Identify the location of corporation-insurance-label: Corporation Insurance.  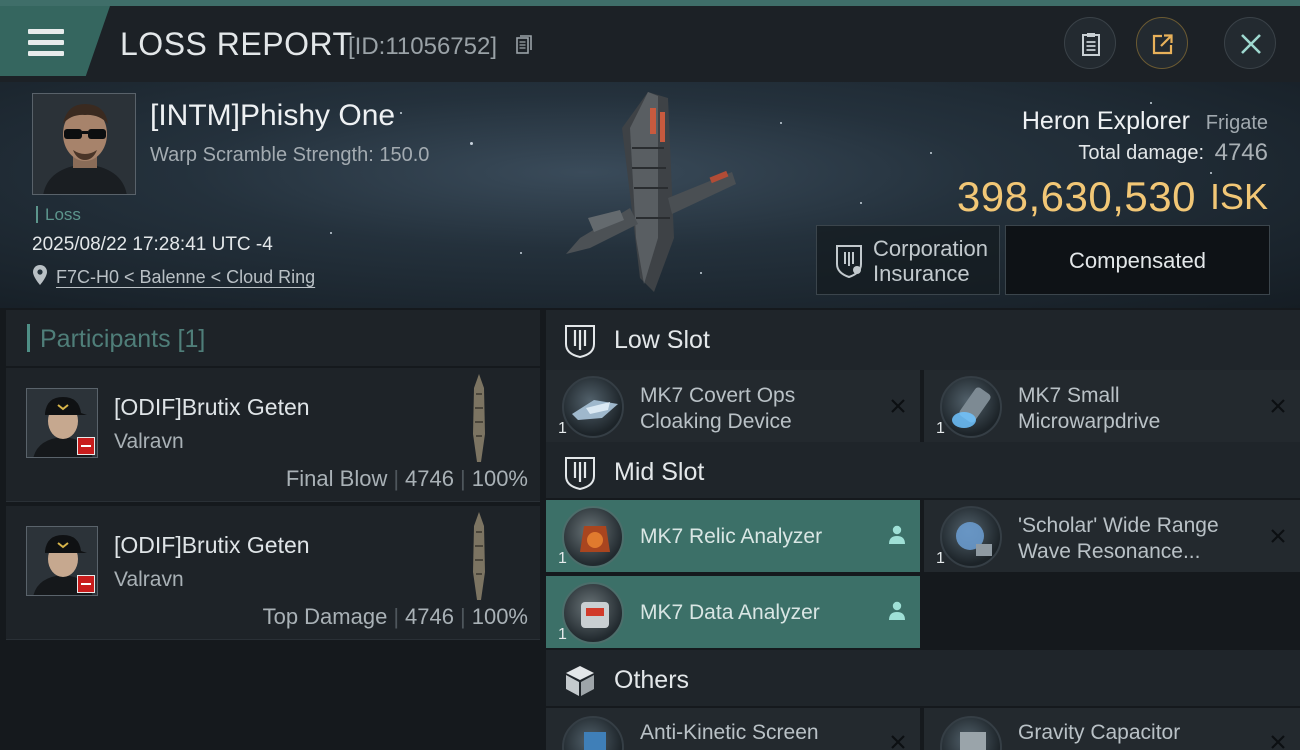
(930, 261).